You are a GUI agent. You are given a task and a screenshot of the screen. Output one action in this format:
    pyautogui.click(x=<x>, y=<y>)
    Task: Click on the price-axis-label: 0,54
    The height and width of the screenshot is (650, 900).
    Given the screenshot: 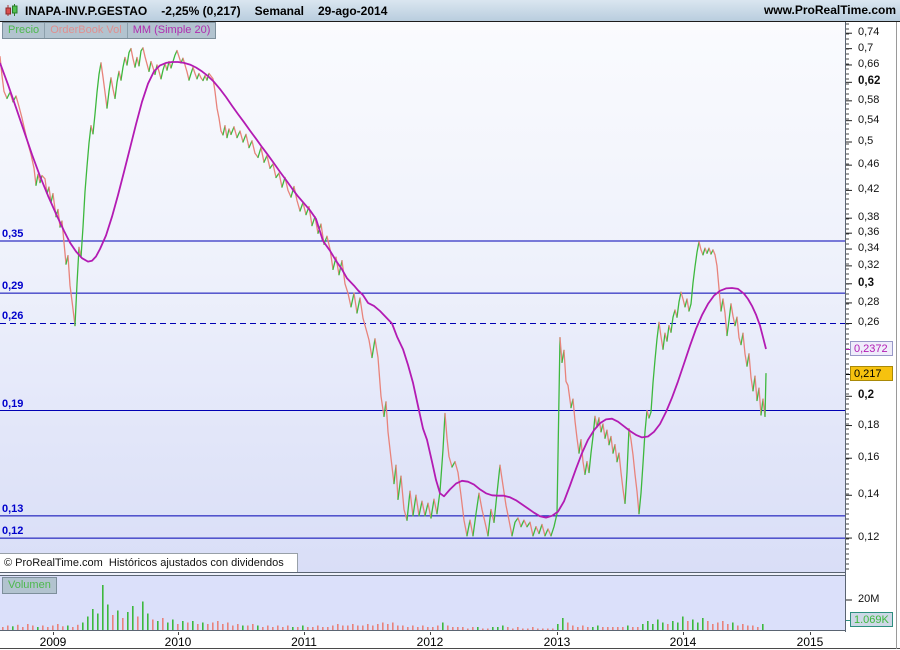 What is the action you would take?
    pyautogui.click(x=869, y=119)
    